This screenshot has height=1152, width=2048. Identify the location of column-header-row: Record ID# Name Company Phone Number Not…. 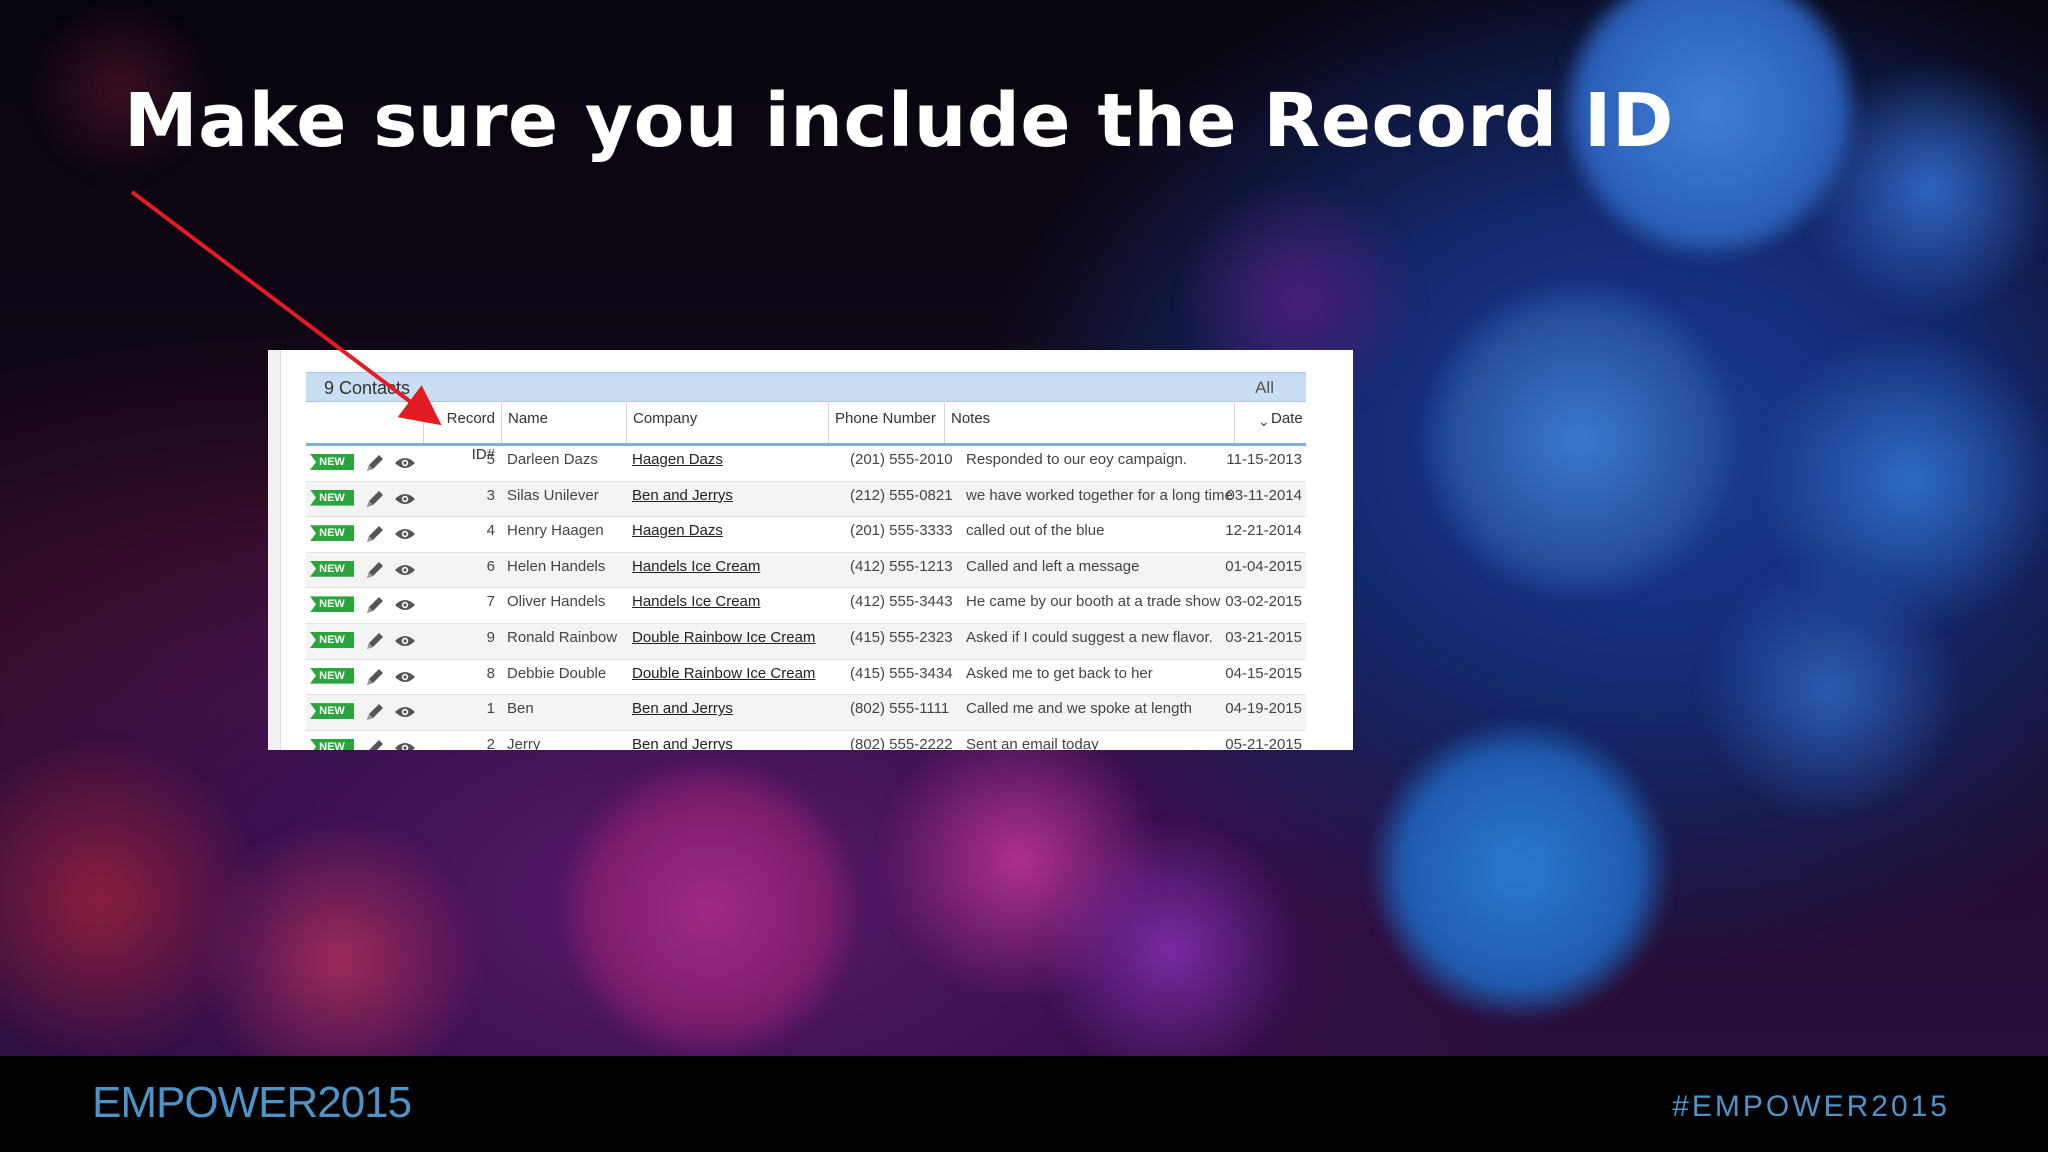
(806, 432).